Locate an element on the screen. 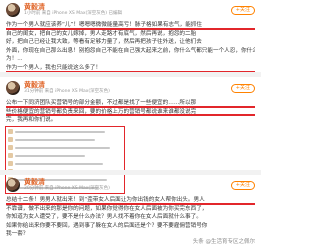 The width and height of the screenshot is (320, 249). post-meta: 1小时前 来自 iPhone XS Max(深空灰色) 已编辑 is located at coordinates (73, 13).